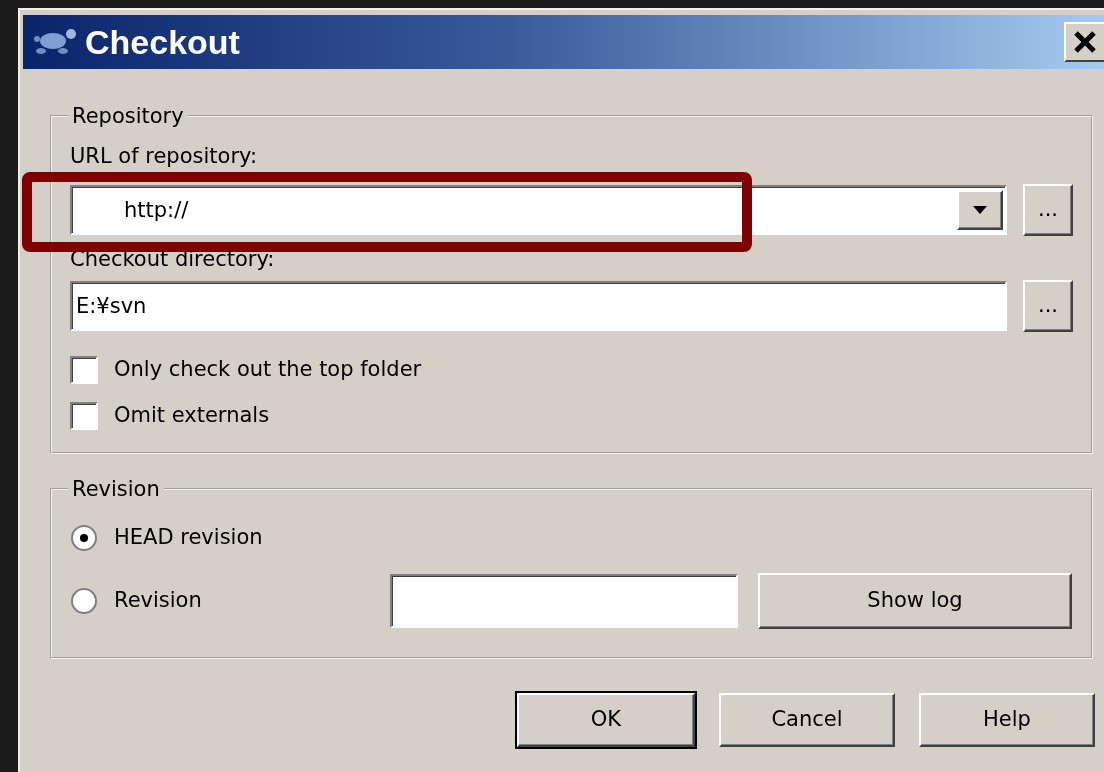  Describe the element at coordinates (564, 601) in the screenshot. I see `revision-field` at that location.